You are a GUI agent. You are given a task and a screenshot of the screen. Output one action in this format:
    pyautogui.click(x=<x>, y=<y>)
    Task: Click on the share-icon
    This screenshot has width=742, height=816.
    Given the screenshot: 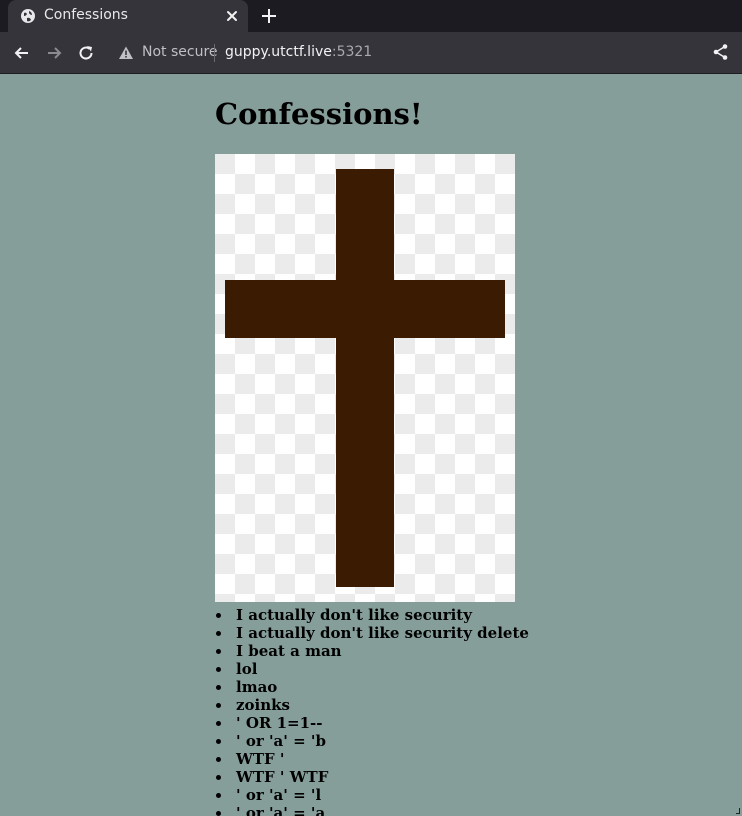 What is the action you would take?
    pyautogui.click(x=721, y=52)
    